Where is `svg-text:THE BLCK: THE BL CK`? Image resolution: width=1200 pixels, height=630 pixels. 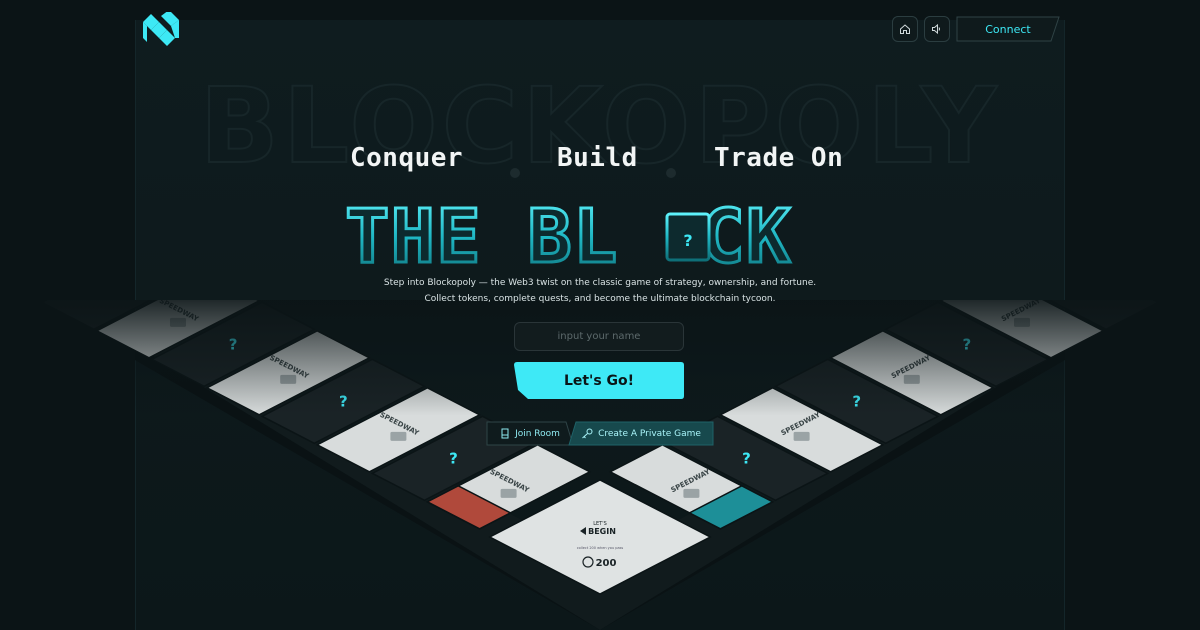
svg-text:THE BLCK: THE BL CK is located at coordinates (568, 236).